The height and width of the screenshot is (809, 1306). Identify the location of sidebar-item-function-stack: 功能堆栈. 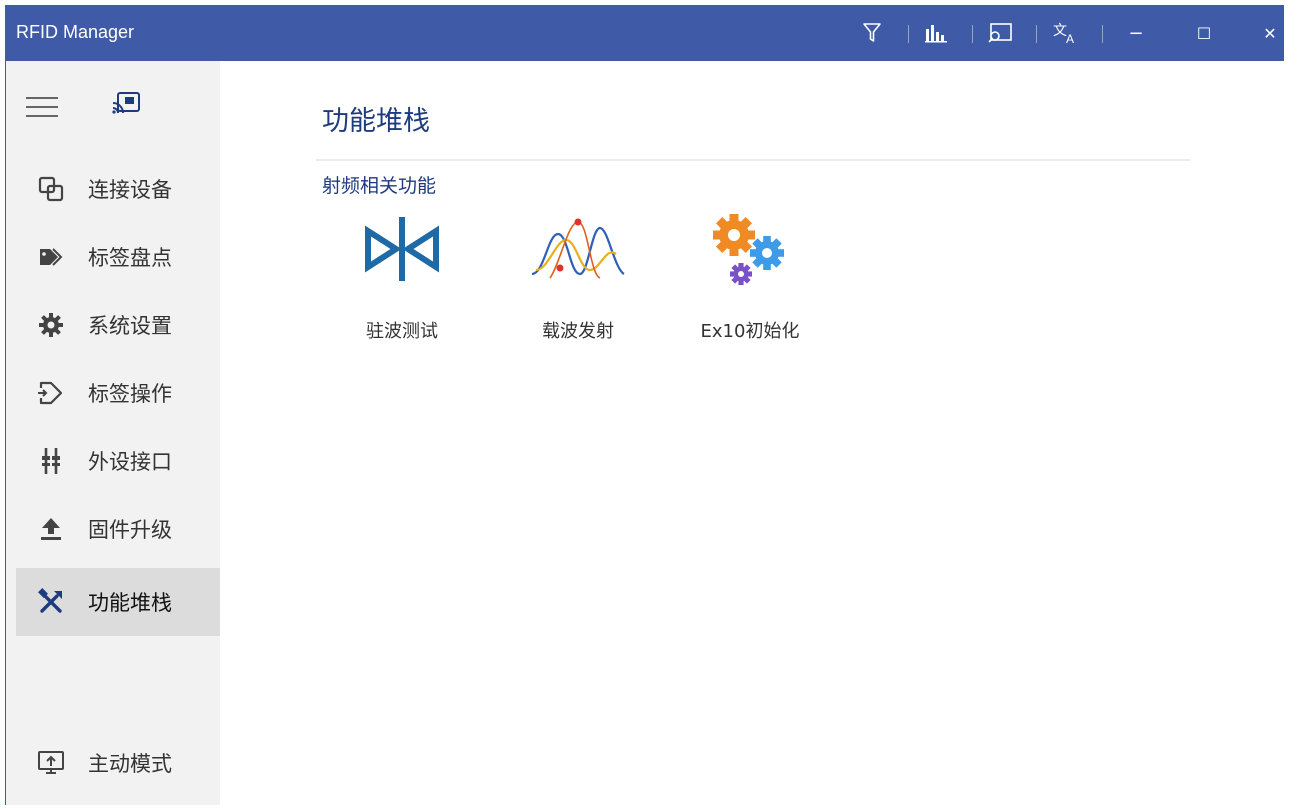
(118, 602).